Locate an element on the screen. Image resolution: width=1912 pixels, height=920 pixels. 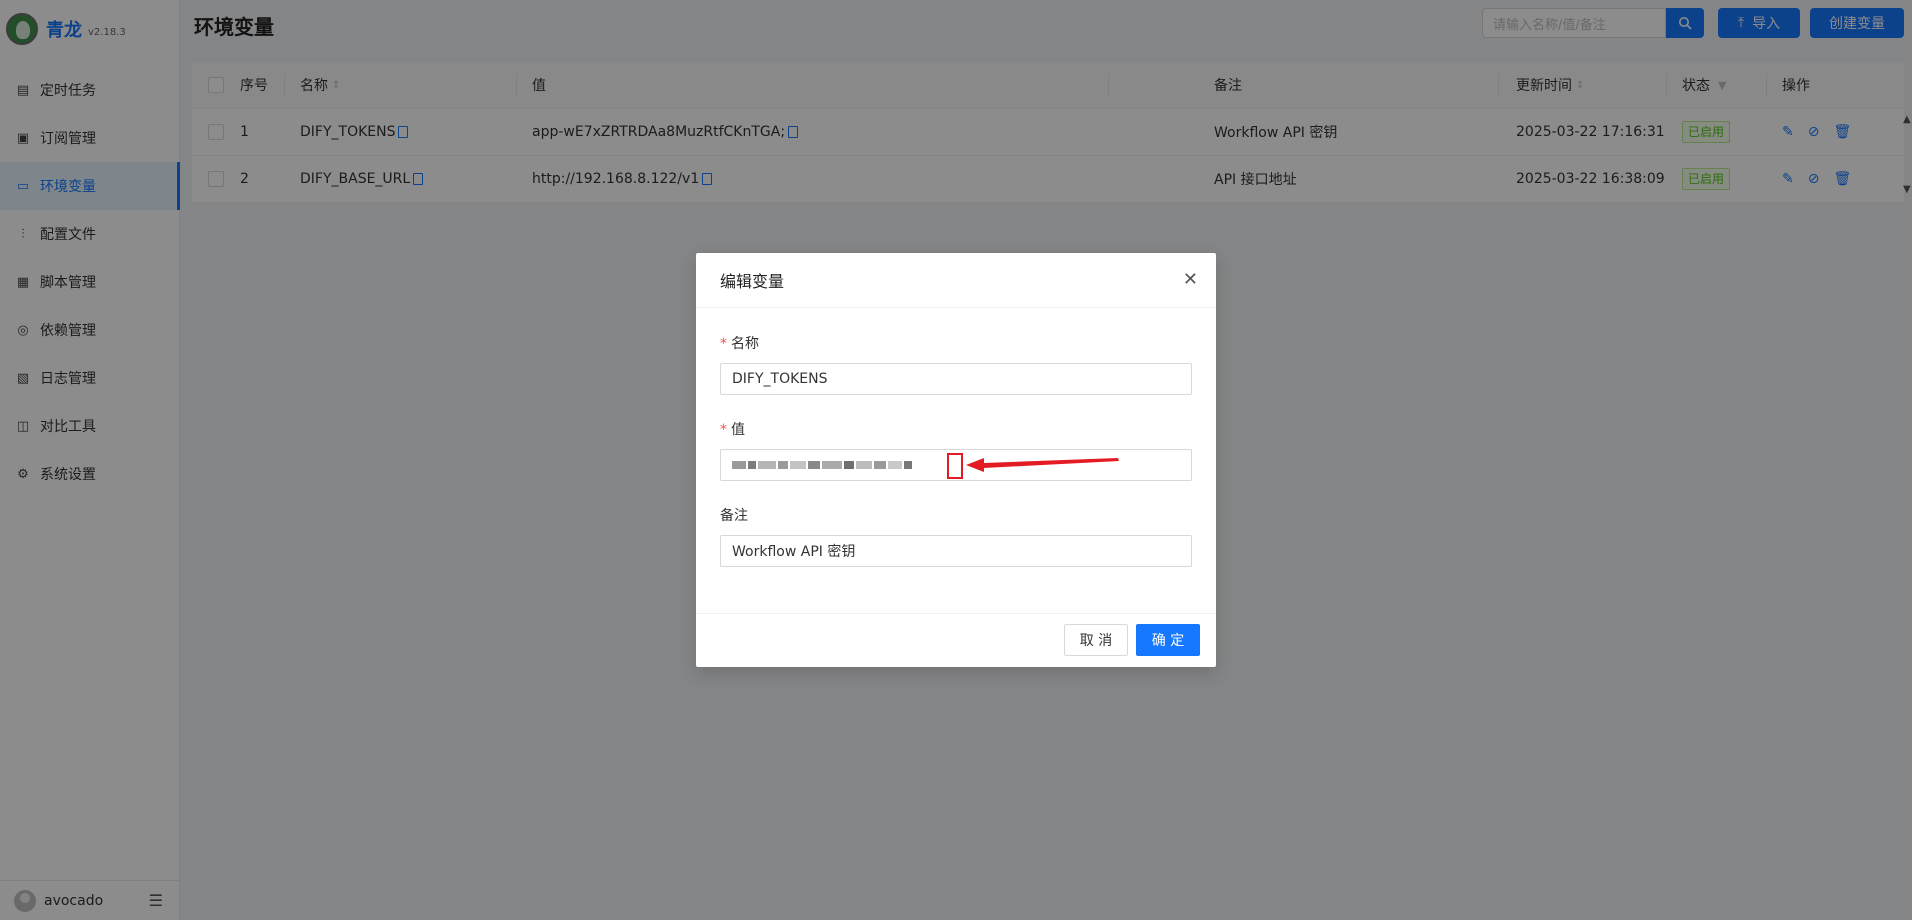
name-field: * 名称 DIFY_TOKENS is located at coordinates (956, 364).